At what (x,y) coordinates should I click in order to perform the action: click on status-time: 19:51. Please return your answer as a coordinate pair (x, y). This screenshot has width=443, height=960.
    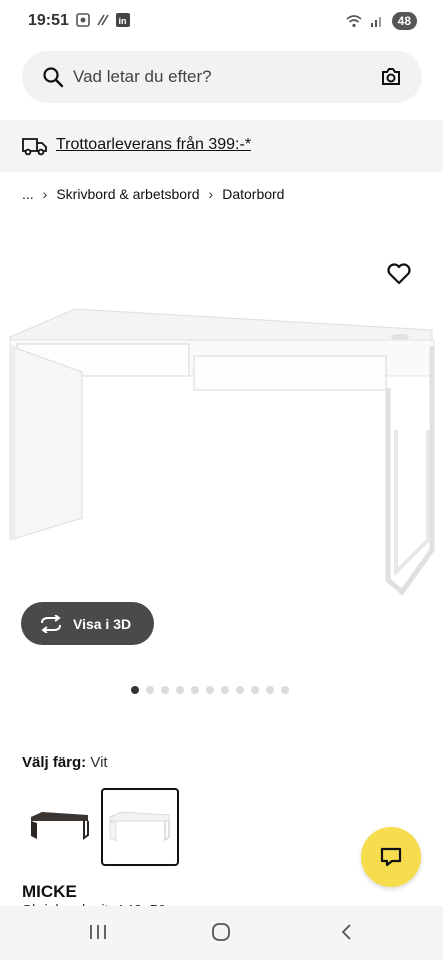
    Looking at the image, I should click on (48, 20).